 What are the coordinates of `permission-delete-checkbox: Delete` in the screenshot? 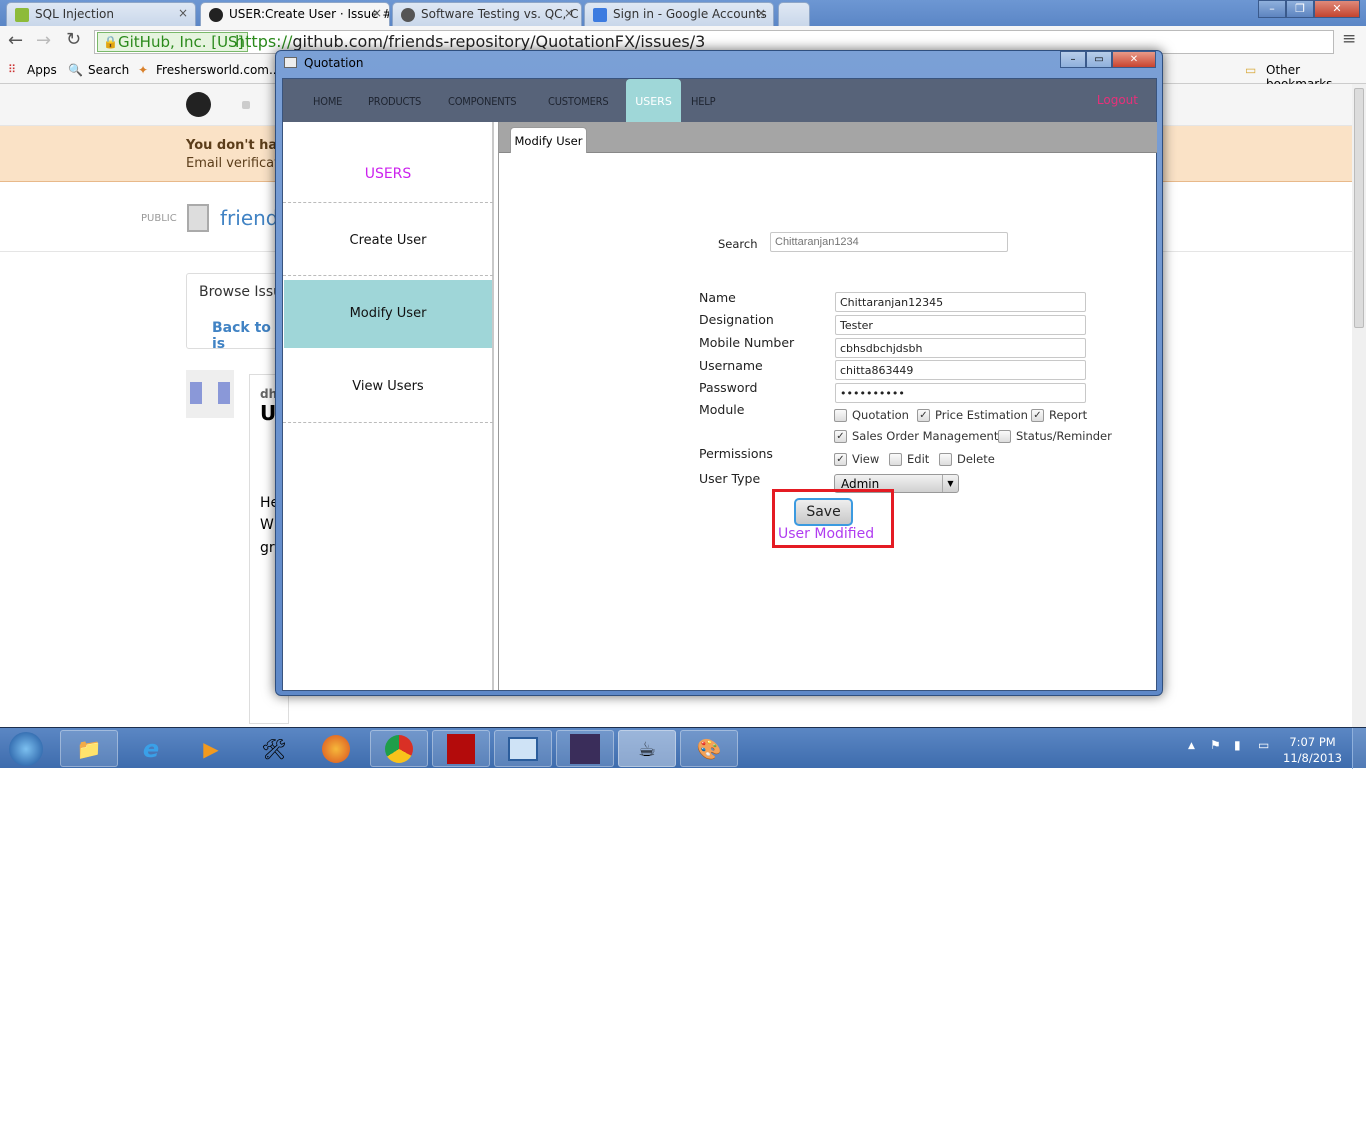 It's located at (967, 459).